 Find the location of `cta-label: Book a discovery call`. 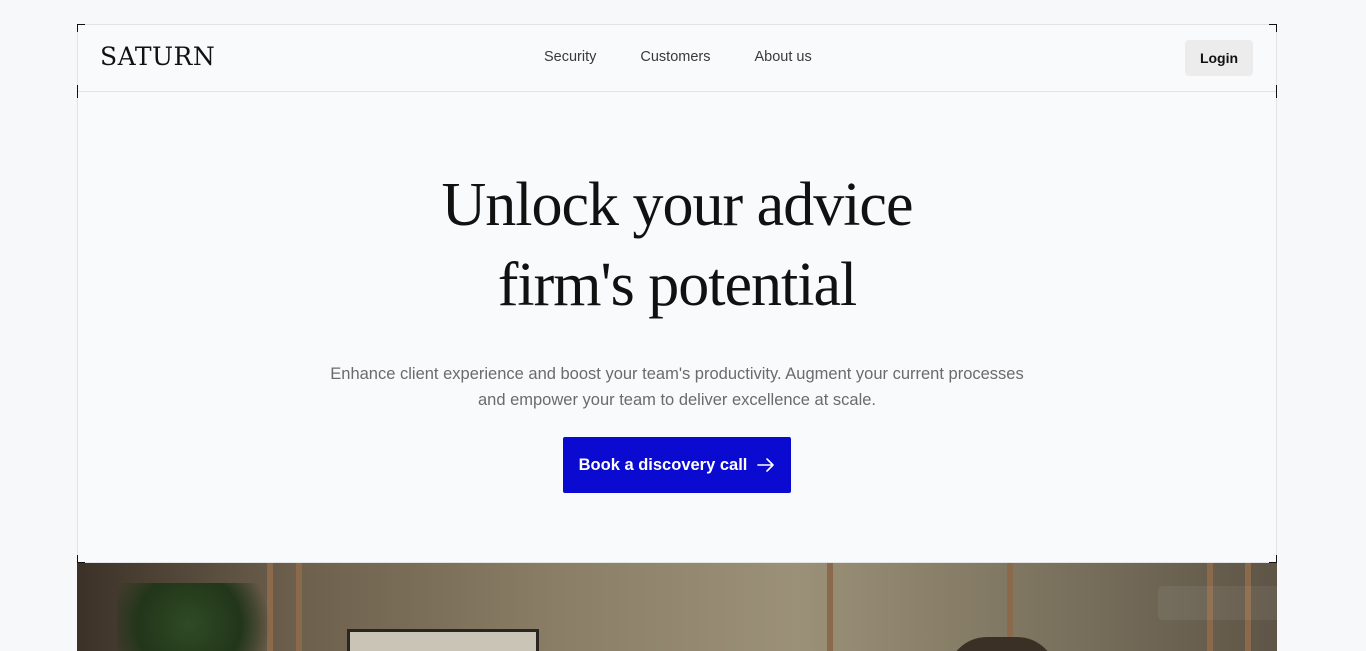

cta-label: Book a discovery call is located at coordinates (663, 464).